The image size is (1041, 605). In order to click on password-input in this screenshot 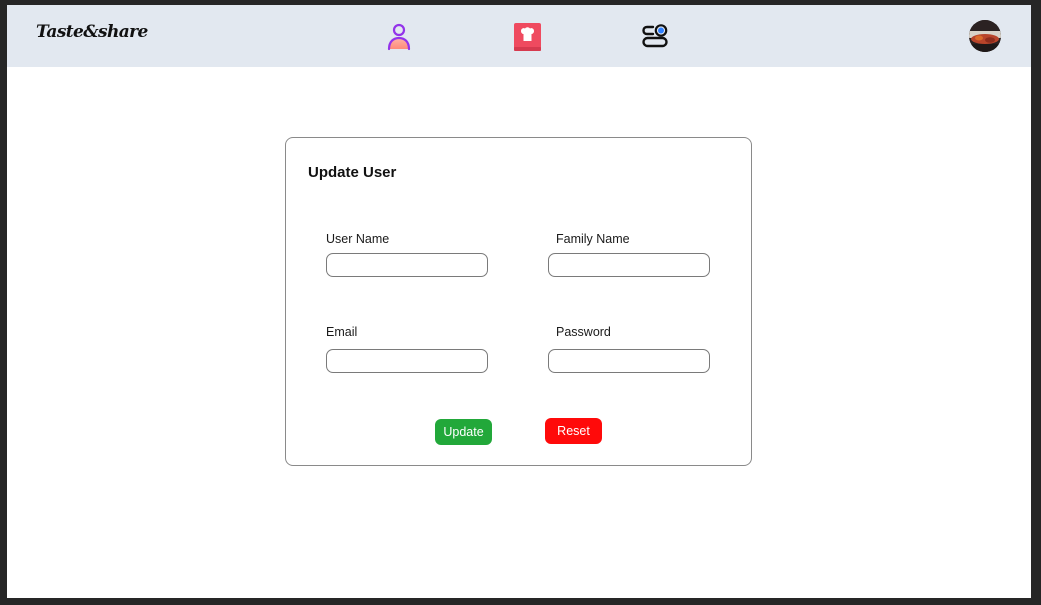, I will do `click(629, 361)`.